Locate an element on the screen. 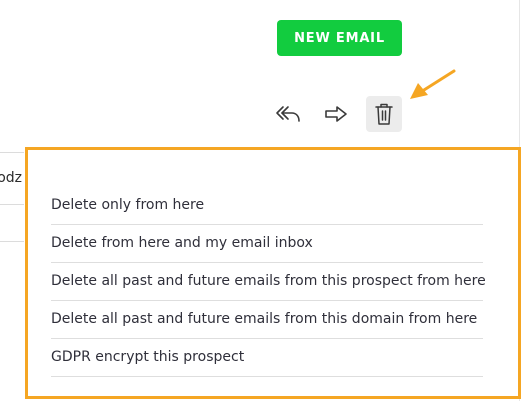 The image size is (525, 401). row-text-fragment: odz is located at coordinates (11, 178).